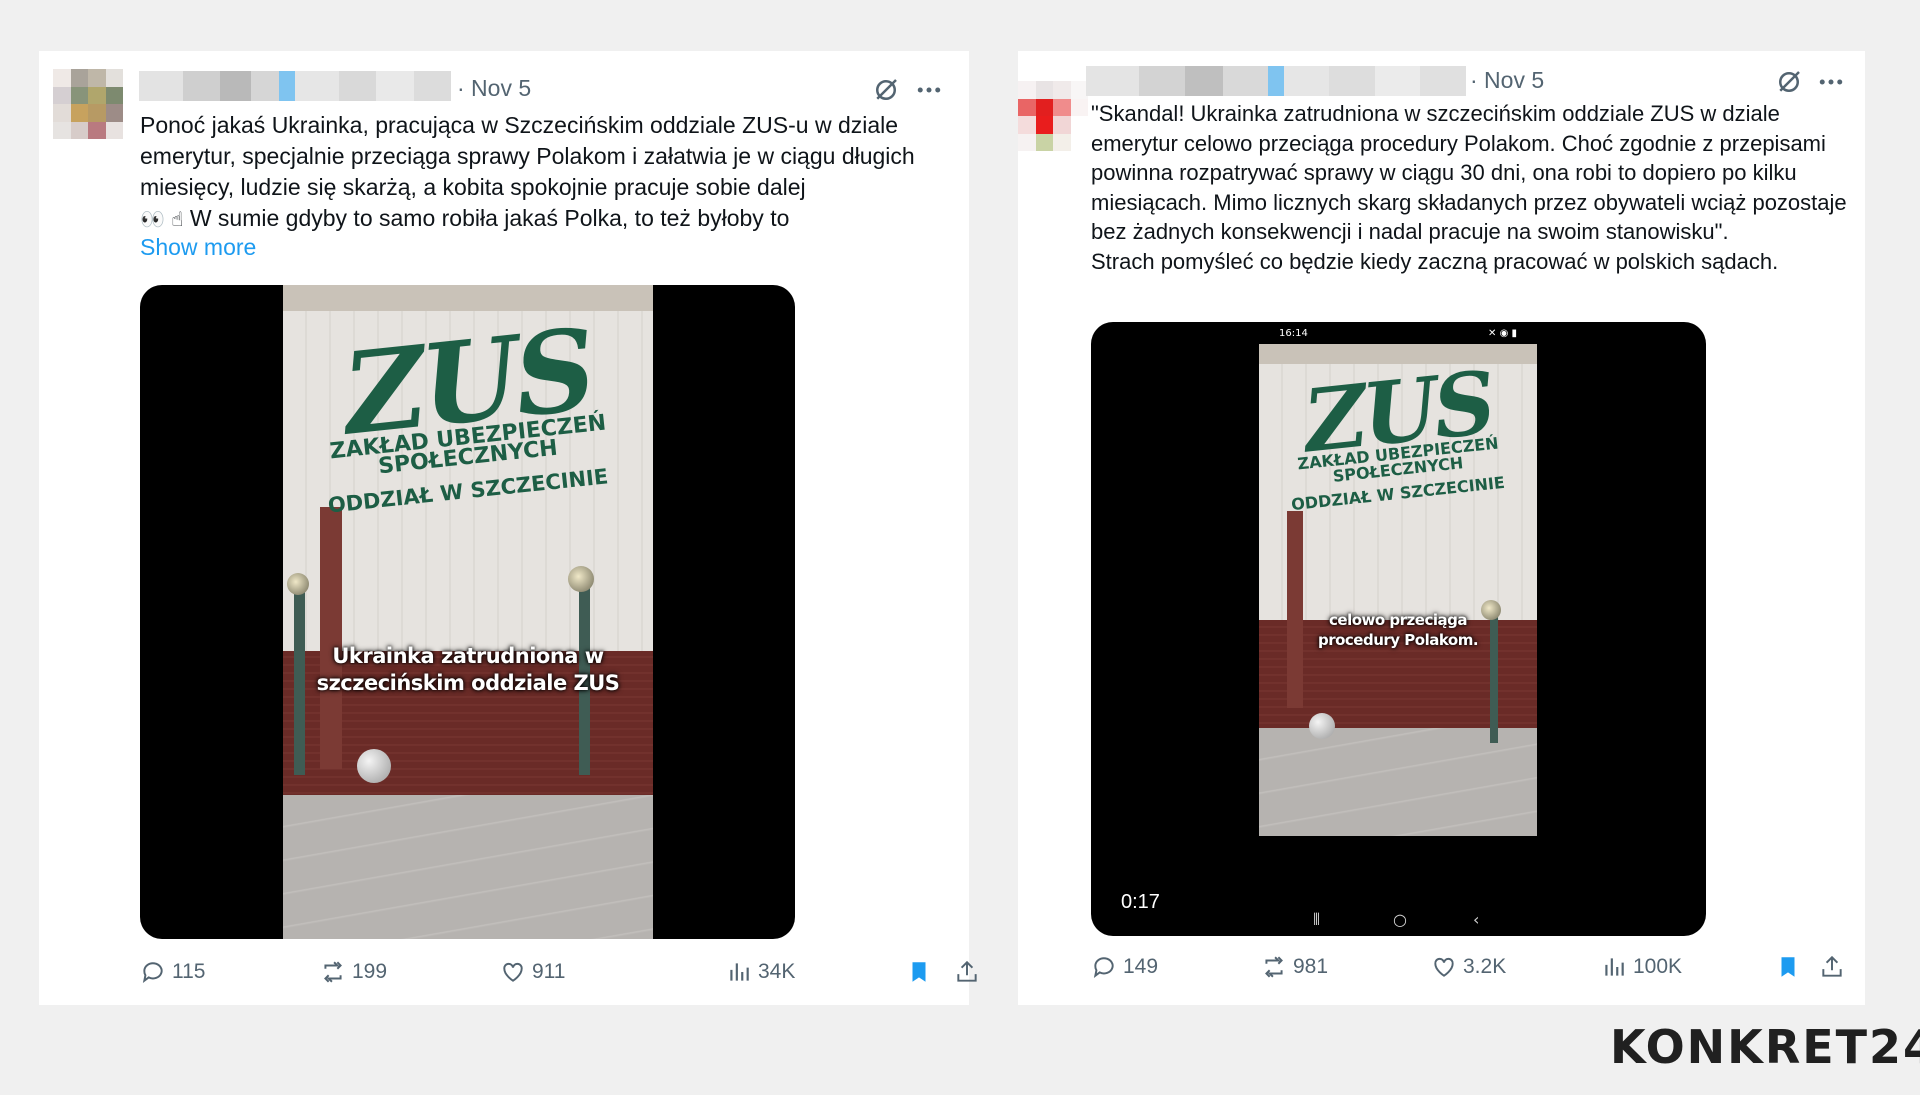  I want to click on repost-button: 981, so click(1294, 967).